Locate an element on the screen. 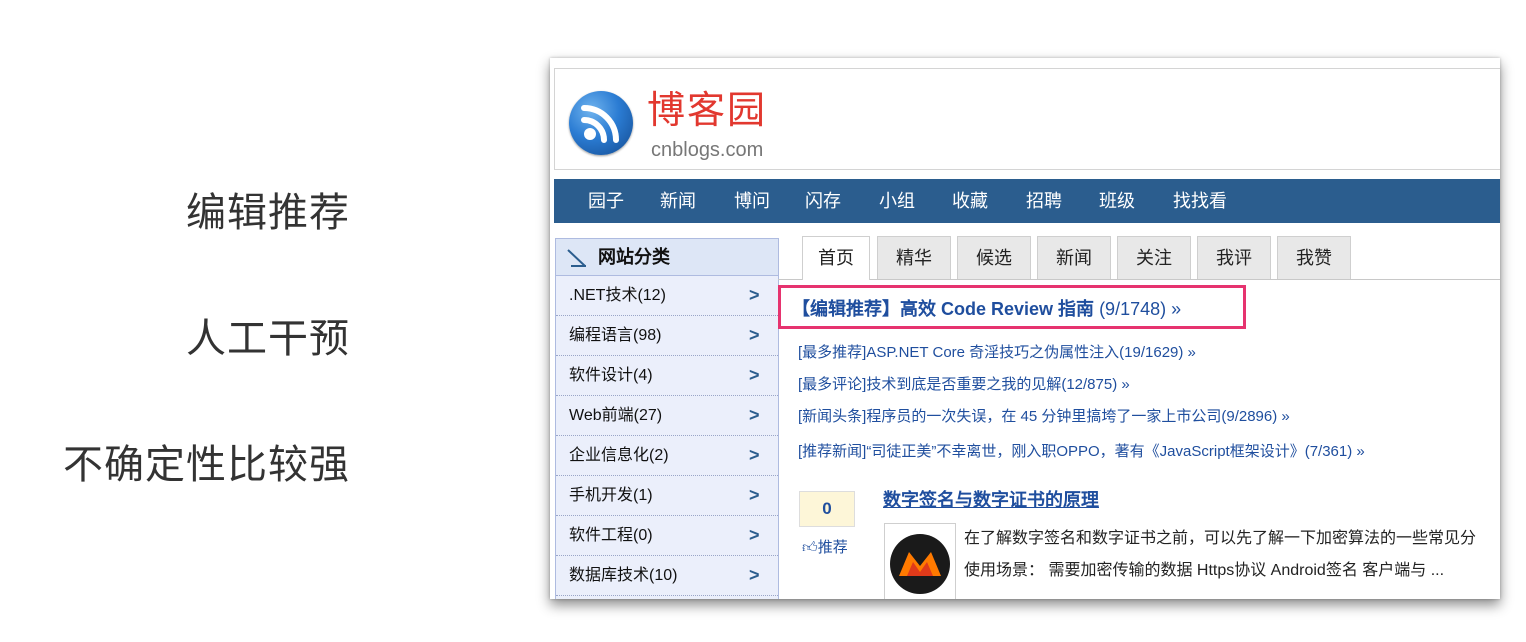 The image size is (1526, 642). tab-essence: 精华 is located at coordinates (914, 257).